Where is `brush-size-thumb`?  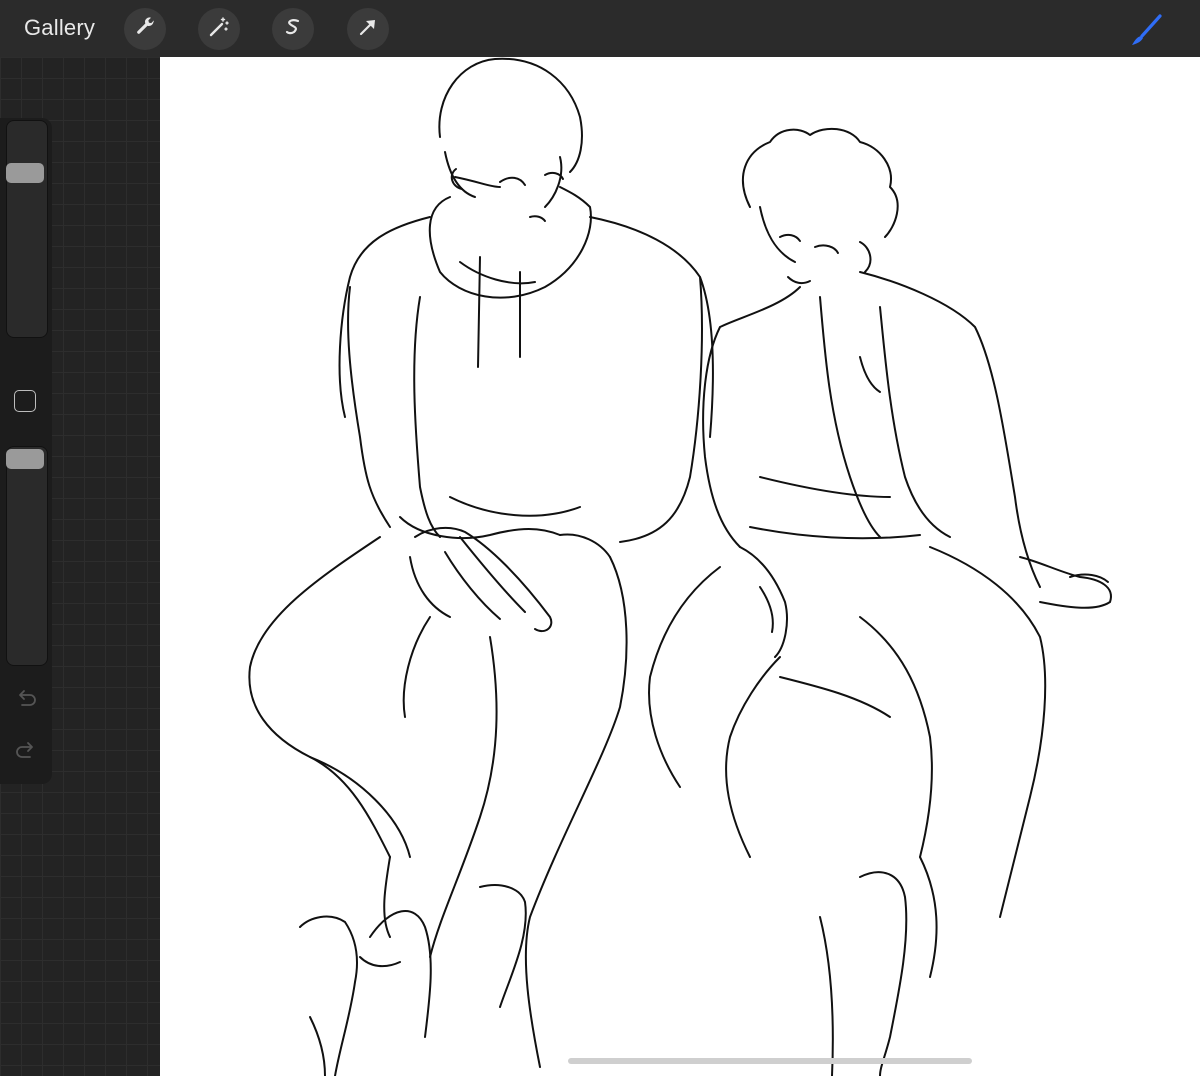
brush-size-thumb is located at coordinates (25, 173).